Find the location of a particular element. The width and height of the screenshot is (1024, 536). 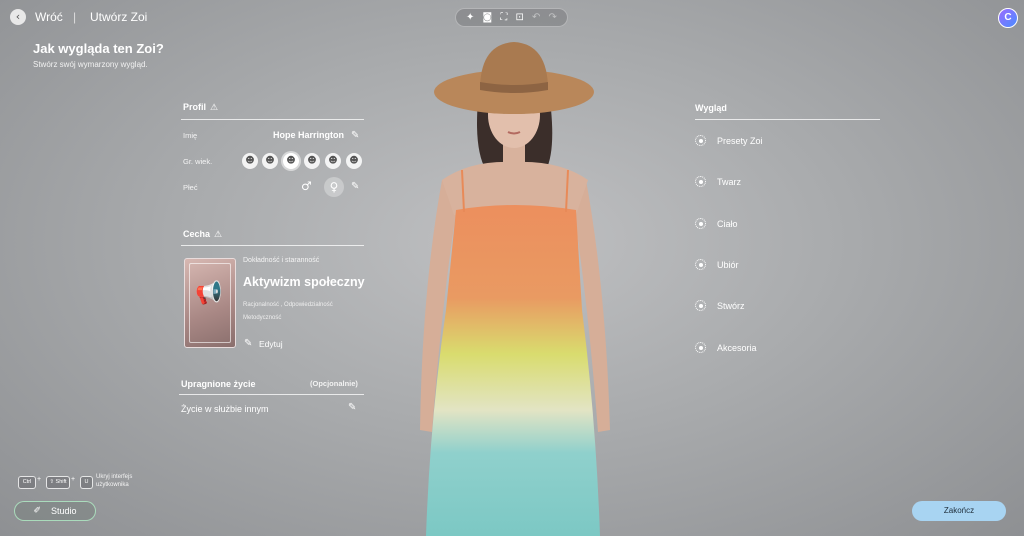

appearance-item-accessories: Akcesoria is located at coordinates (726, 347).